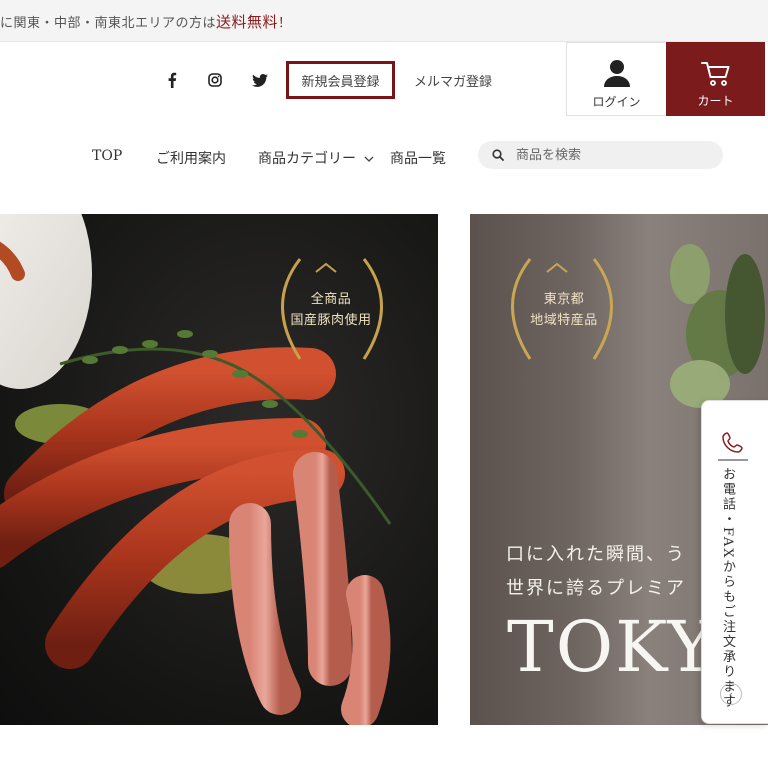  I want to click on login-label: ログイン, so click(616, 102).